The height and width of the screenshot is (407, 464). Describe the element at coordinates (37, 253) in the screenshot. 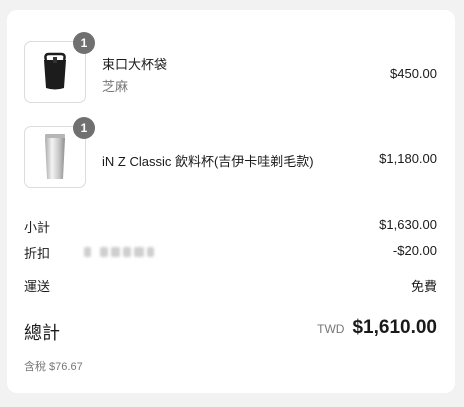

I see `discount-label: 折扣` at that location.